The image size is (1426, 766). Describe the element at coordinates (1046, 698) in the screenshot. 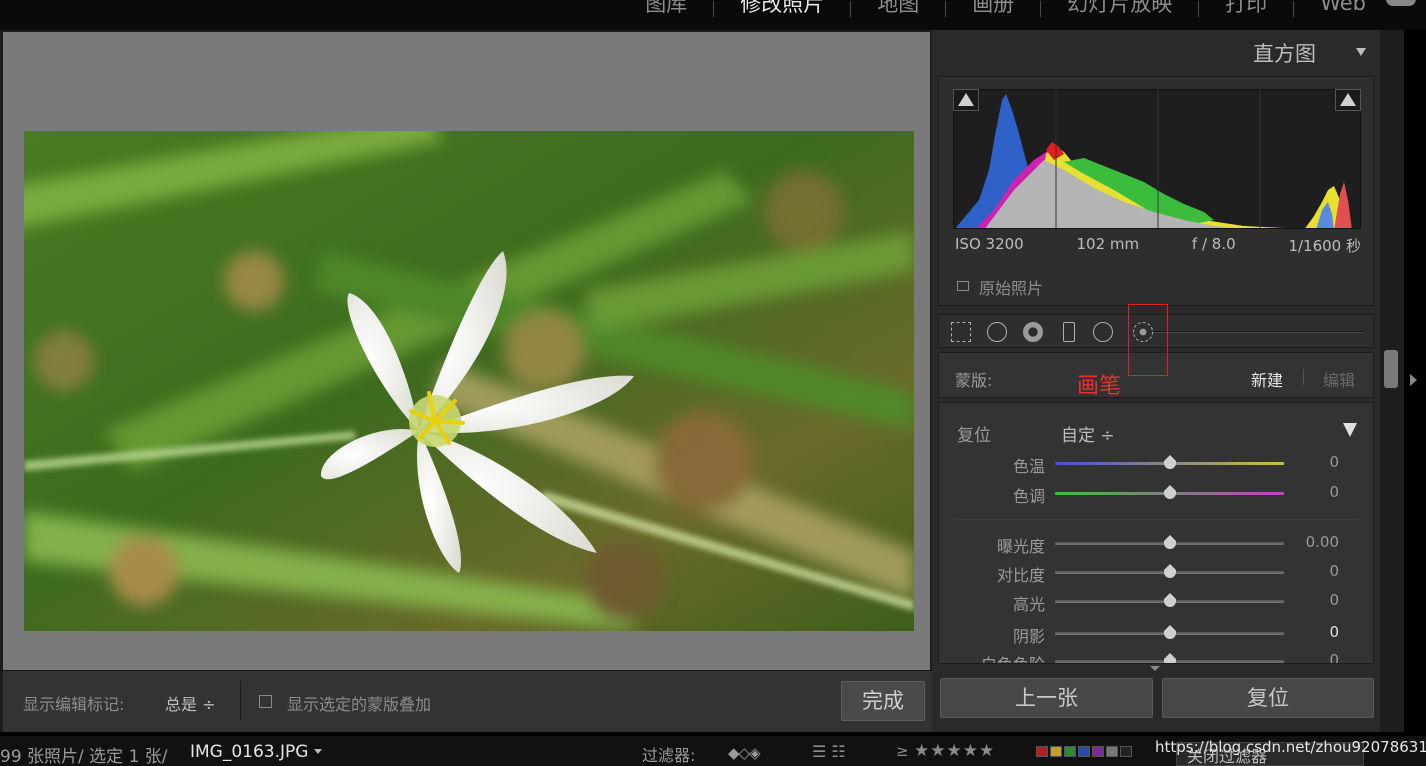

I see `previous-settings-button: 上一张` at that location.